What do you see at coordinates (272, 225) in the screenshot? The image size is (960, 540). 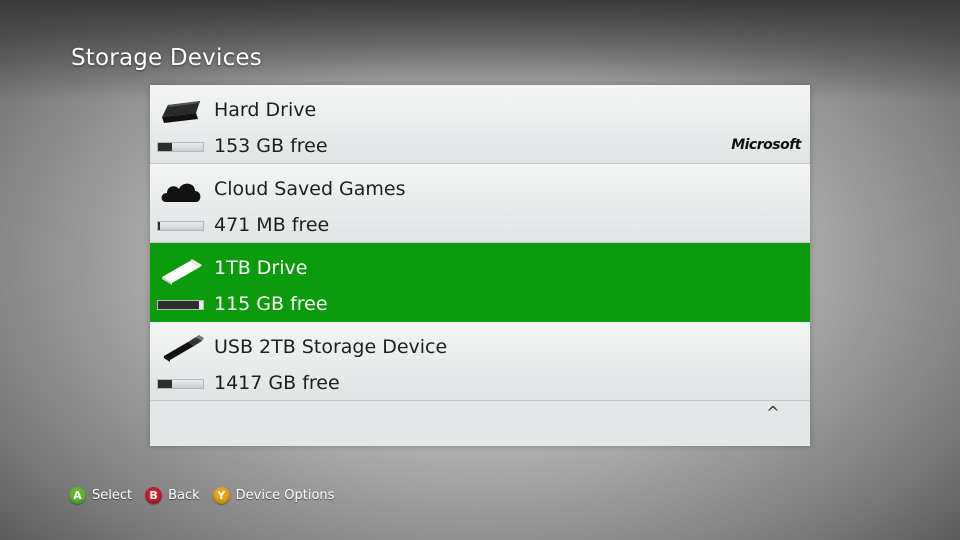 I see `device-free-space: 471 MB free` at bounding box center [272, 225].